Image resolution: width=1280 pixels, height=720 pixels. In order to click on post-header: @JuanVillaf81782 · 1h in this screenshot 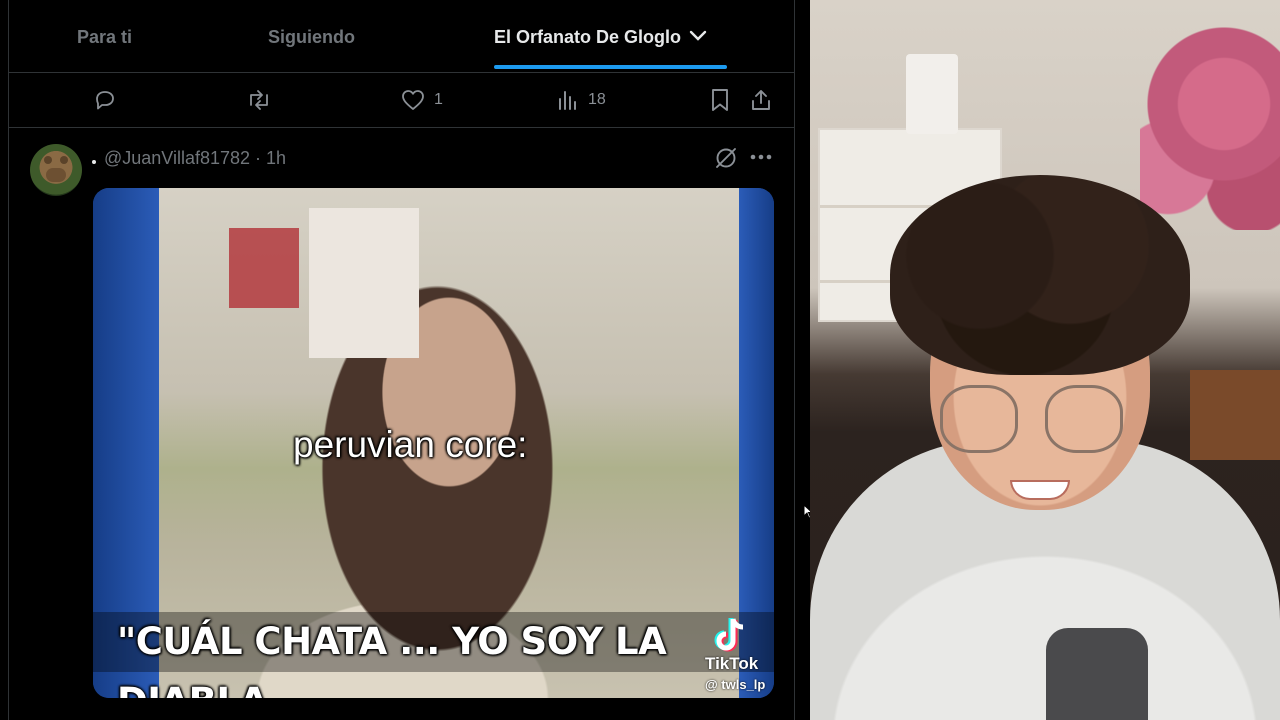, I will do `click(401, 162)`.